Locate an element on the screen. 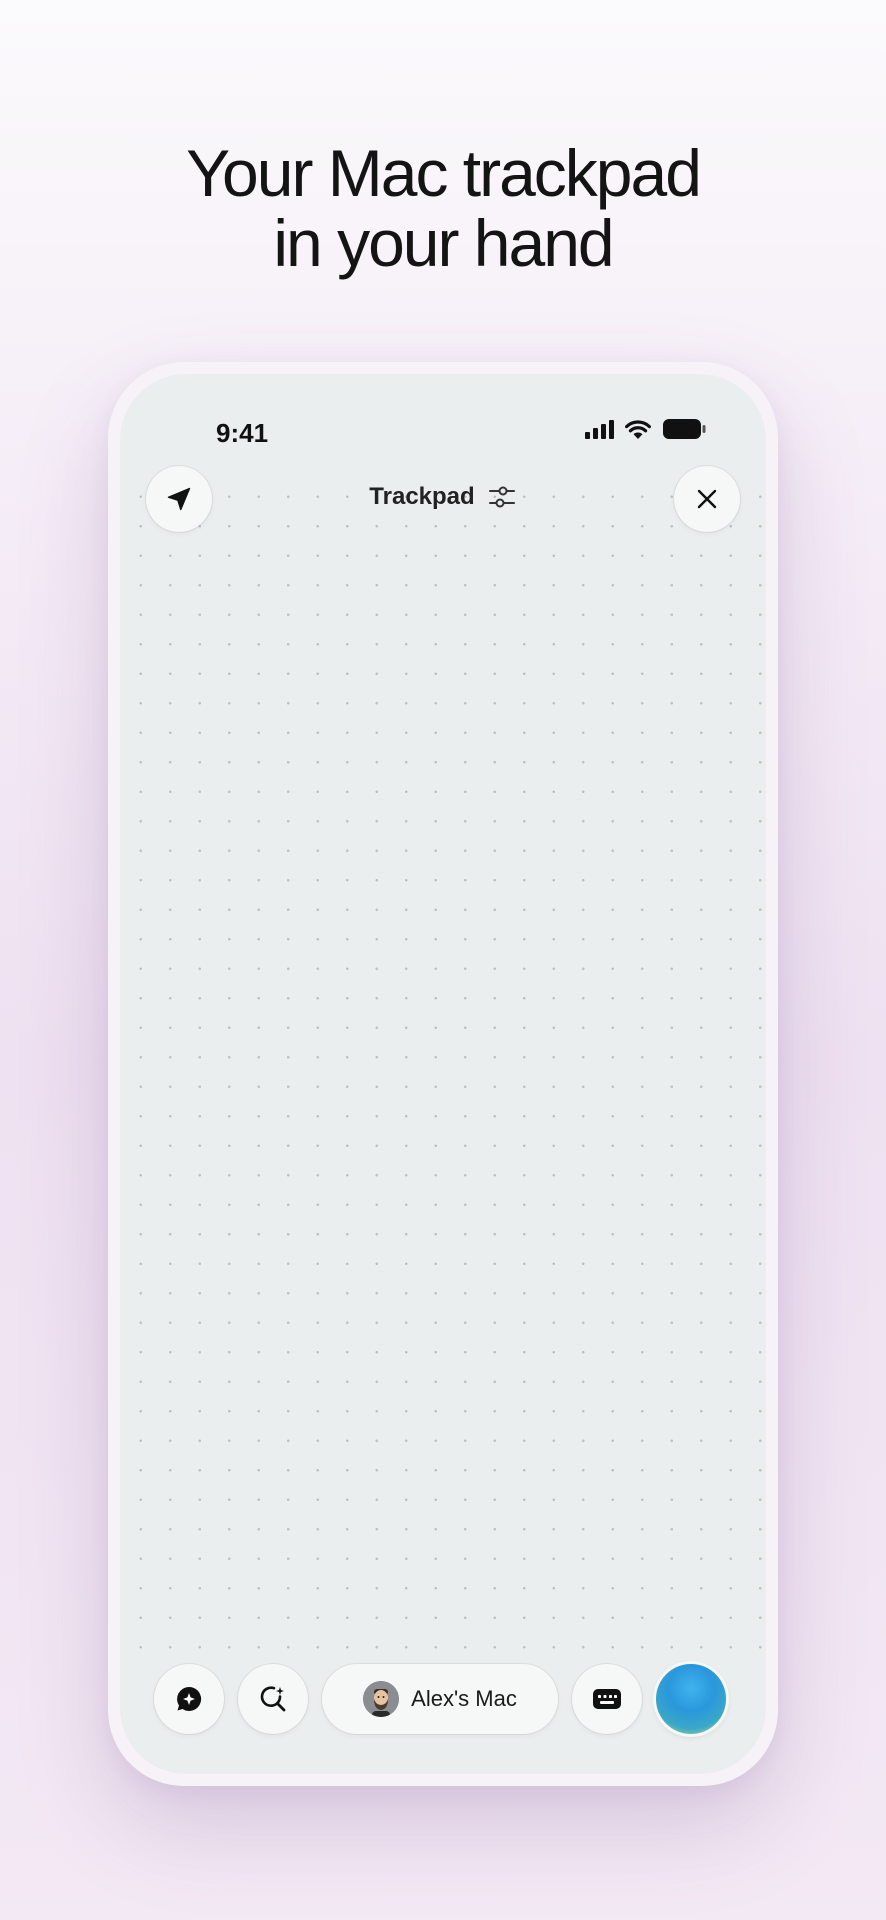 The width and height of the screenshot is (886, 1920). bottom-toolbar: Alex's Mac is located at coordinates (443, 1699).